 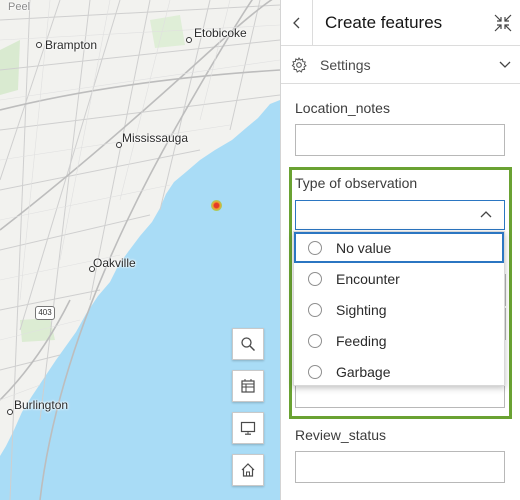 What do you see at coordinates (342, 108) in the screenshot?
I see `location-notes-label: Location_notes` at bounding box center [342, 108].